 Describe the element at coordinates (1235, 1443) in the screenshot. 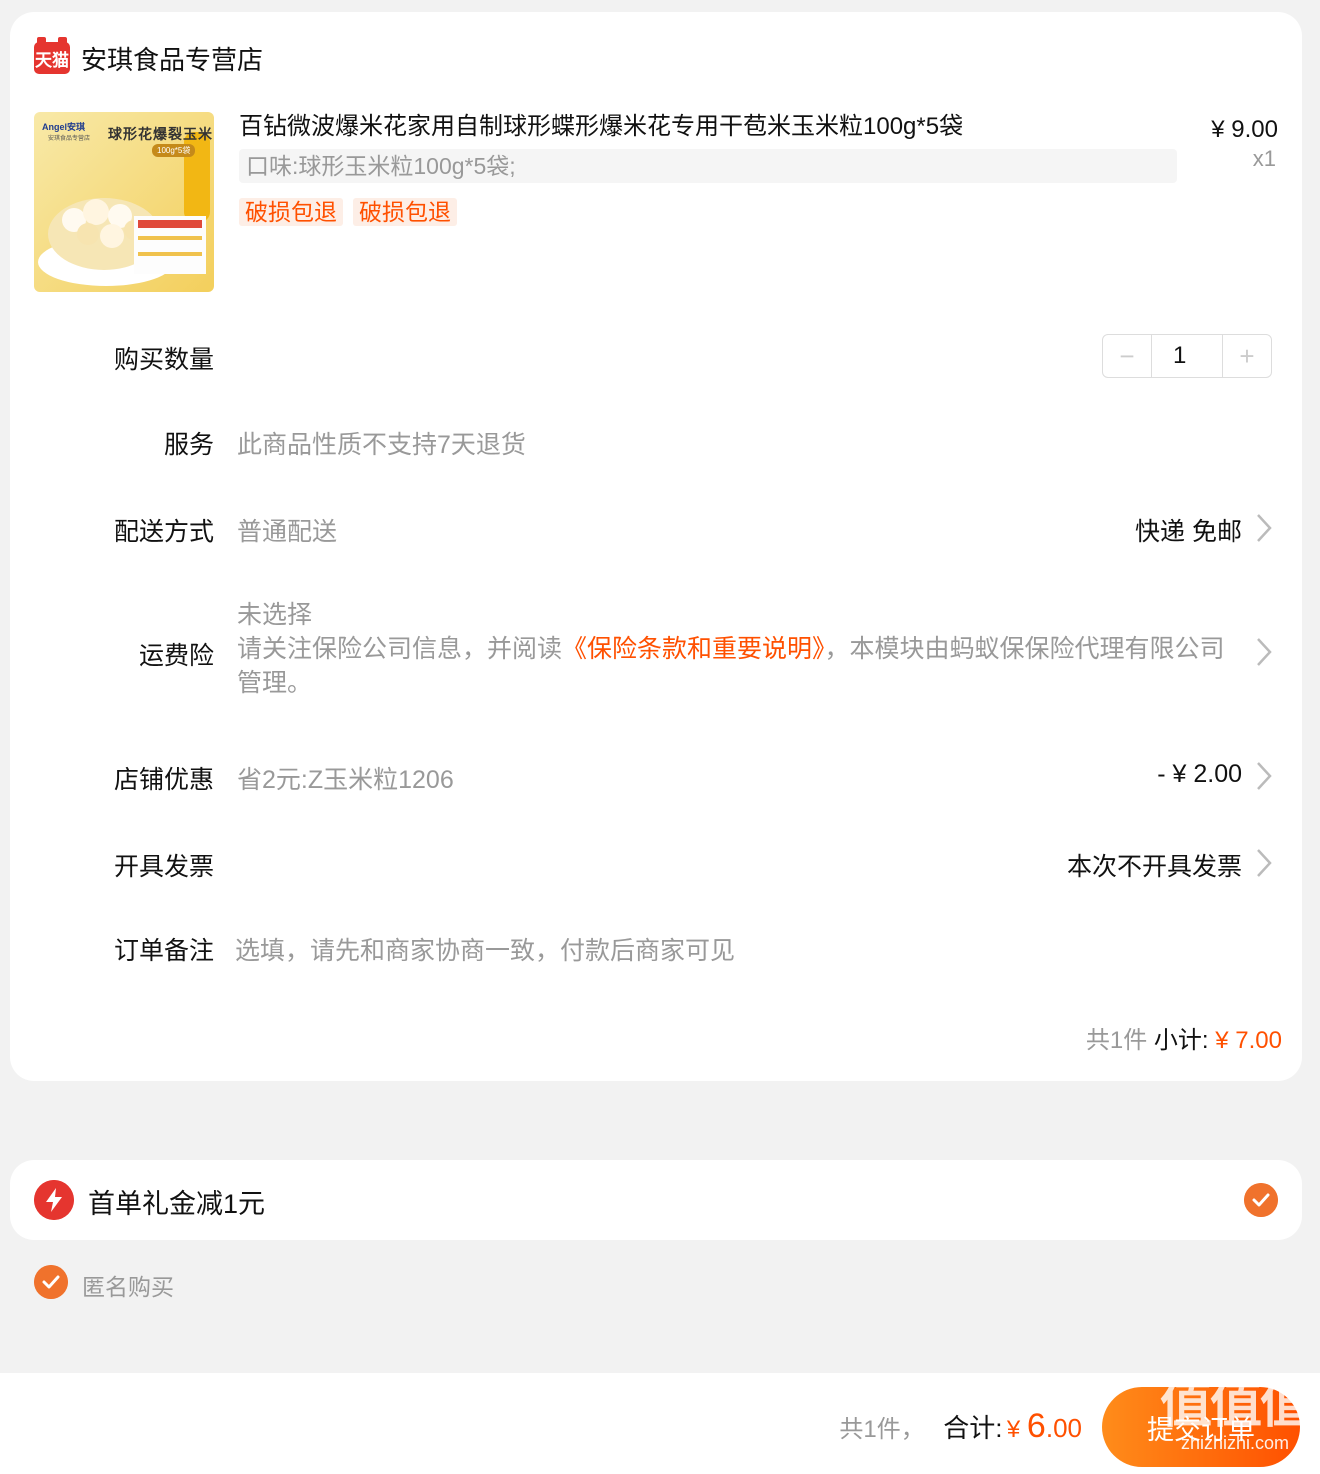

I see `watermark-url: zhizhizhi.com` at that location.